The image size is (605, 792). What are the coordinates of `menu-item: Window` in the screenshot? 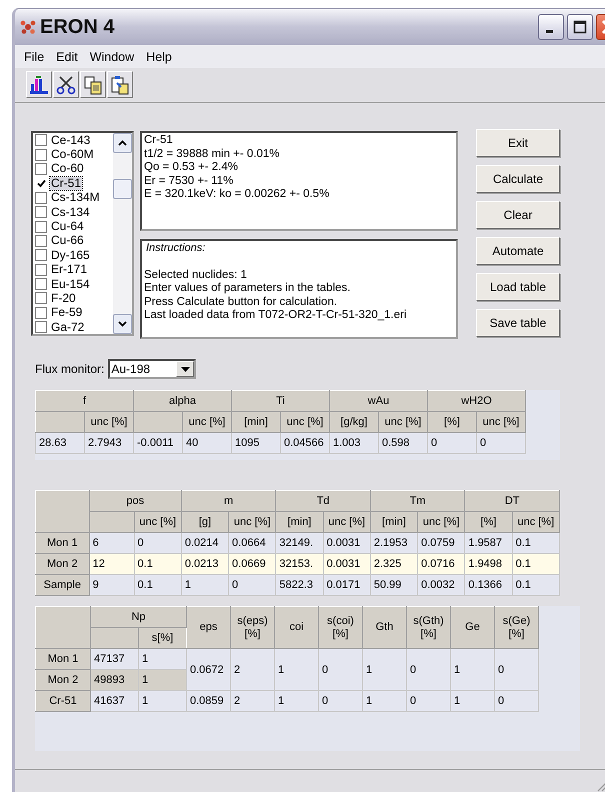 It's located at (112, 57).